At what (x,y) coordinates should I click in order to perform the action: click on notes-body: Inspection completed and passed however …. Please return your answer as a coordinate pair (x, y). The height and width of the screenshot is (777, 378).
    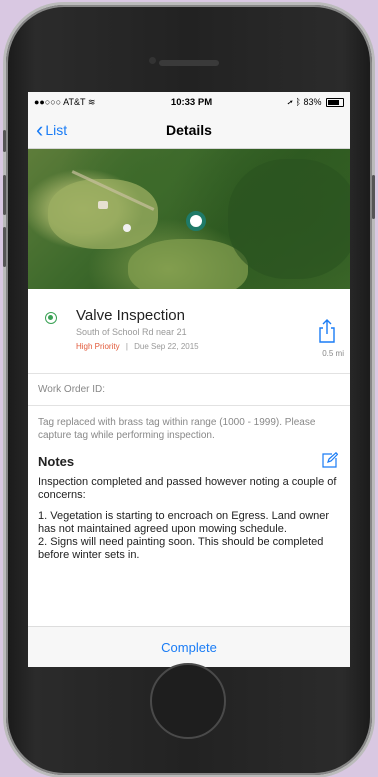
    Looking at the image, I should click on (189, 523).